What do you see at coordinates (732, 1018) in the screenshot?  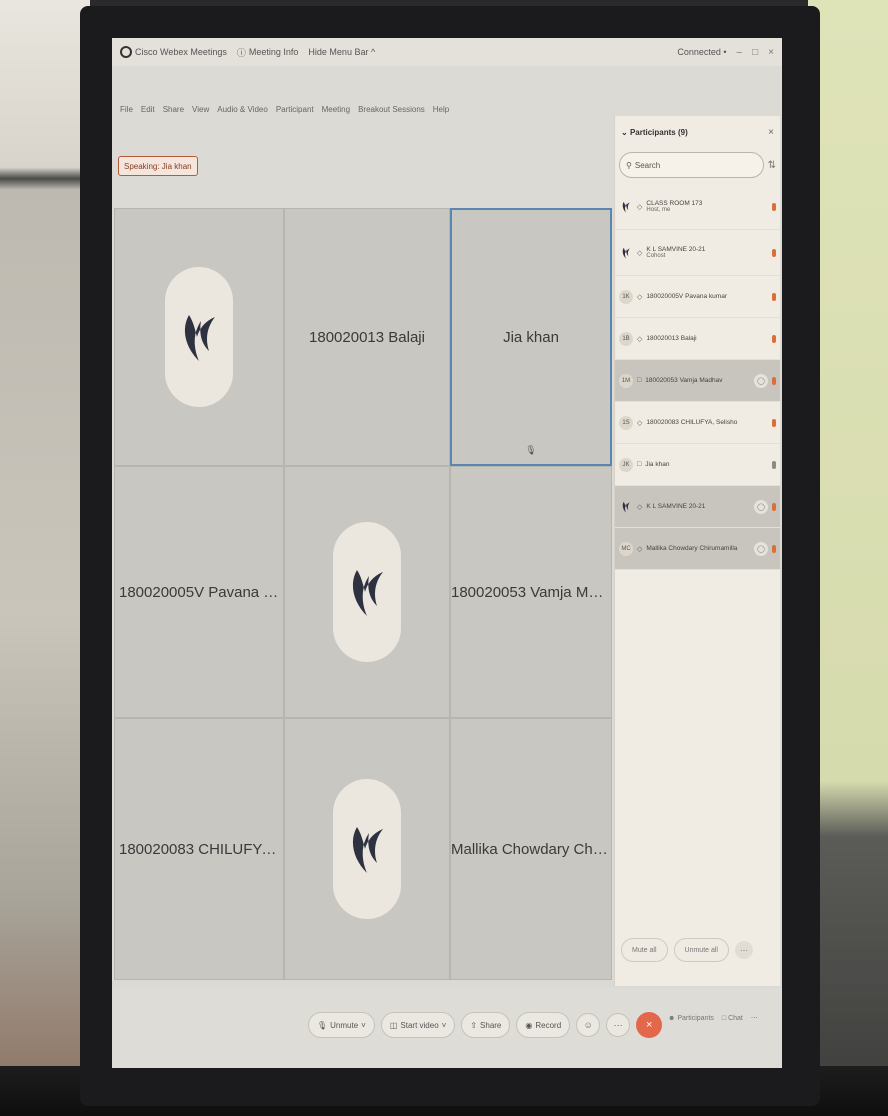 I see `chat-toggle-button: □ Chat` at bounding box center [732, 1018].